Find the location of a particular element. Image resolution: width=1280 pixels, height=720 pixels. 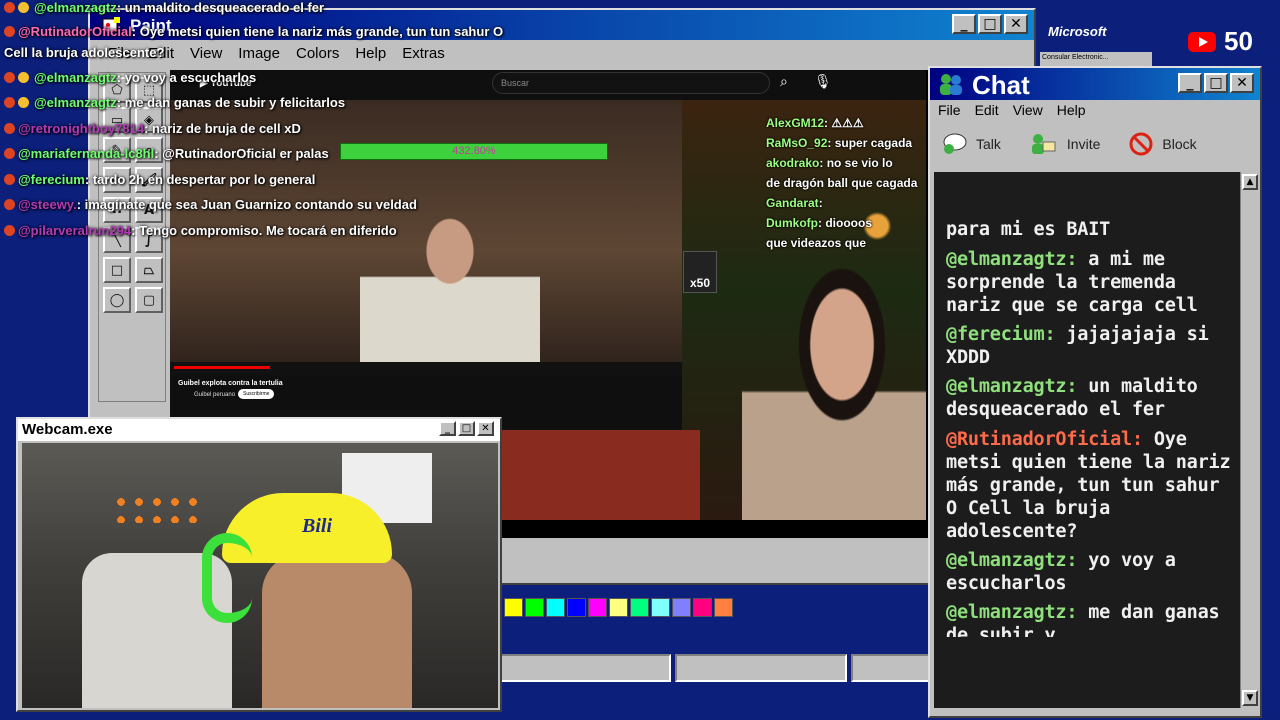

x50-badge: x50 is located at coordinates (700, 272).